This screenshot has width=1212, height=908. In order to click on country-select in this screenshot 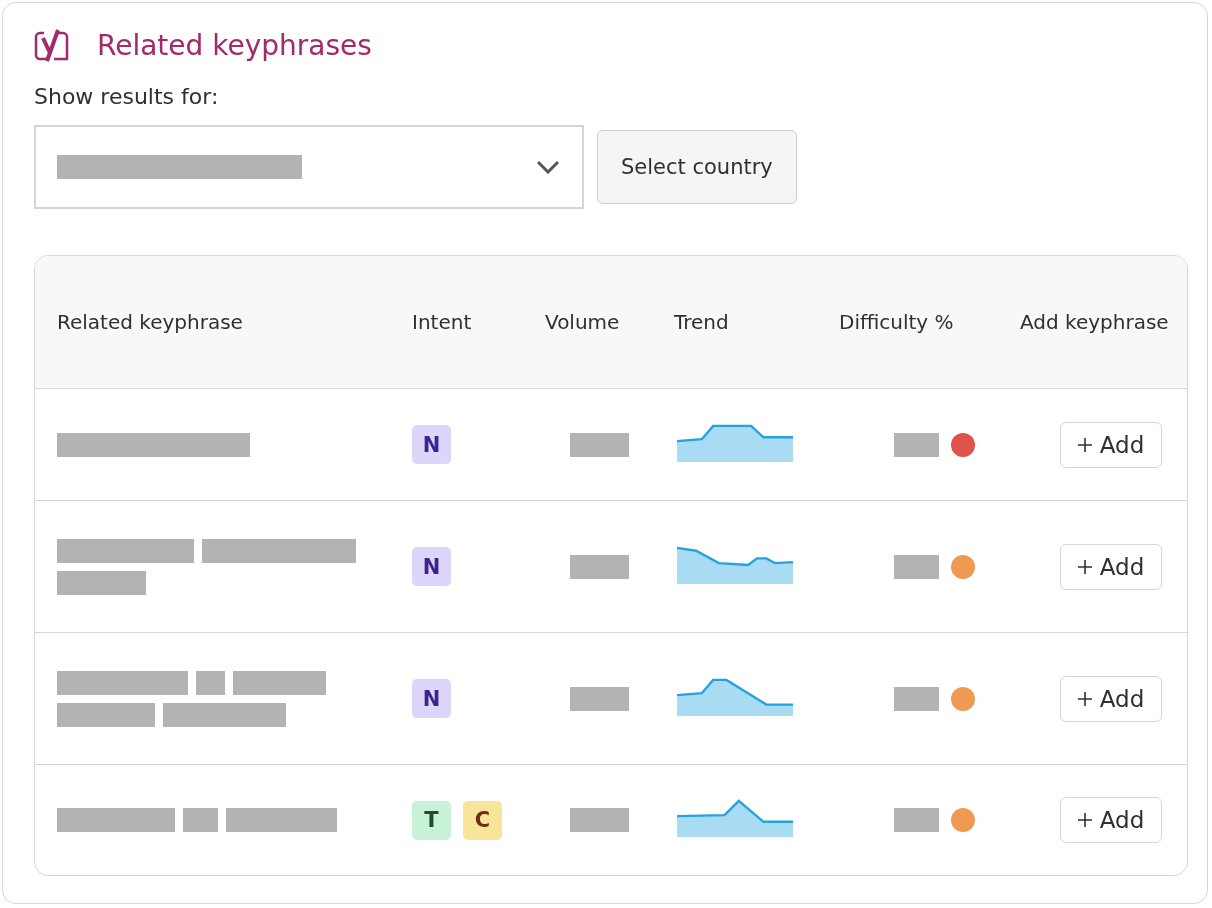, I will do `click(309, 167)`.